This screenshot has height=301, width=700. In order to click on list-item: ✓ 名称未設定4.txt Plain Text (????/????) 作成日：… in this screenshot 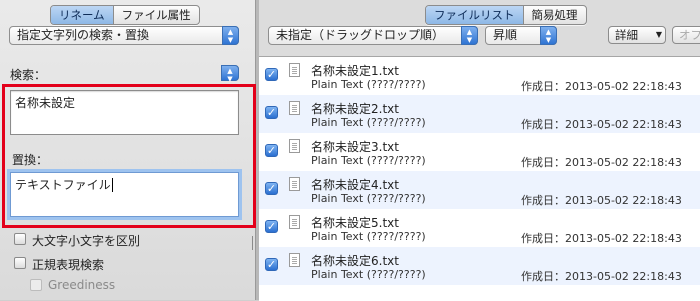, I will do `click(479, 190)`.